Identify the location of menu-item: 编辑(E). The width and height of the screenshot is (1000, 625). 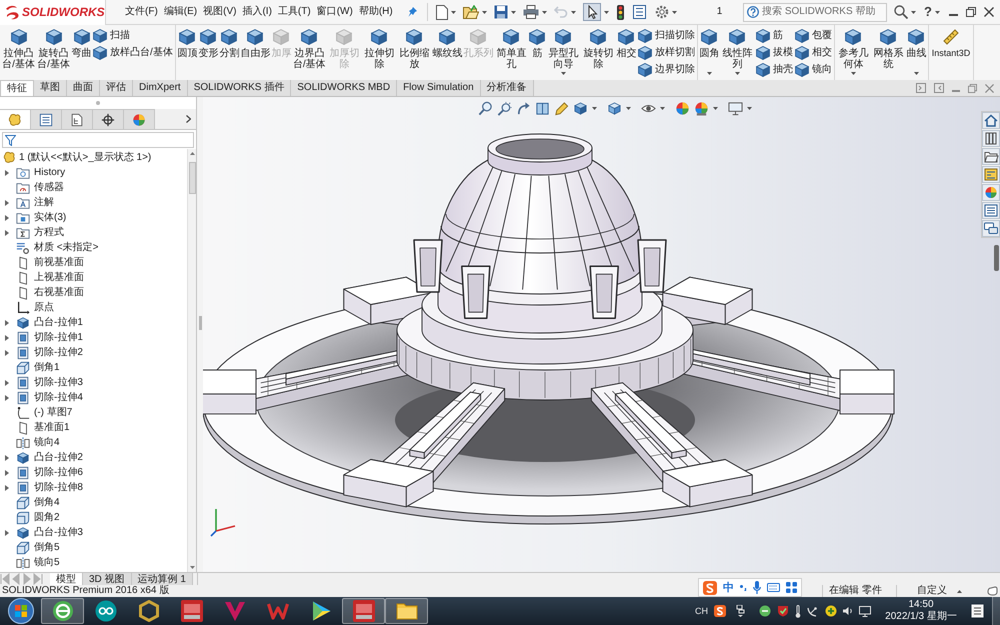
(180, 12).